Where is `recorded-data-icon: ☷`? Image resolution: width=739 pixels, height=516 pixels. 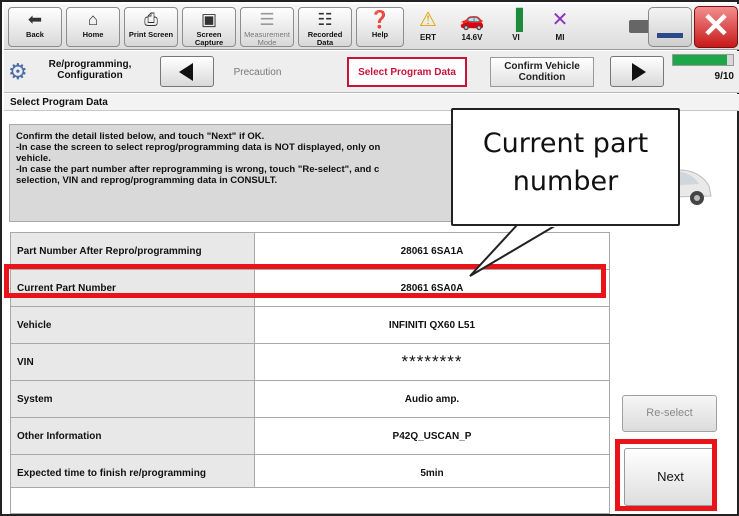
recorded-data-icon: ☷ is located at coordinates (325, 19).